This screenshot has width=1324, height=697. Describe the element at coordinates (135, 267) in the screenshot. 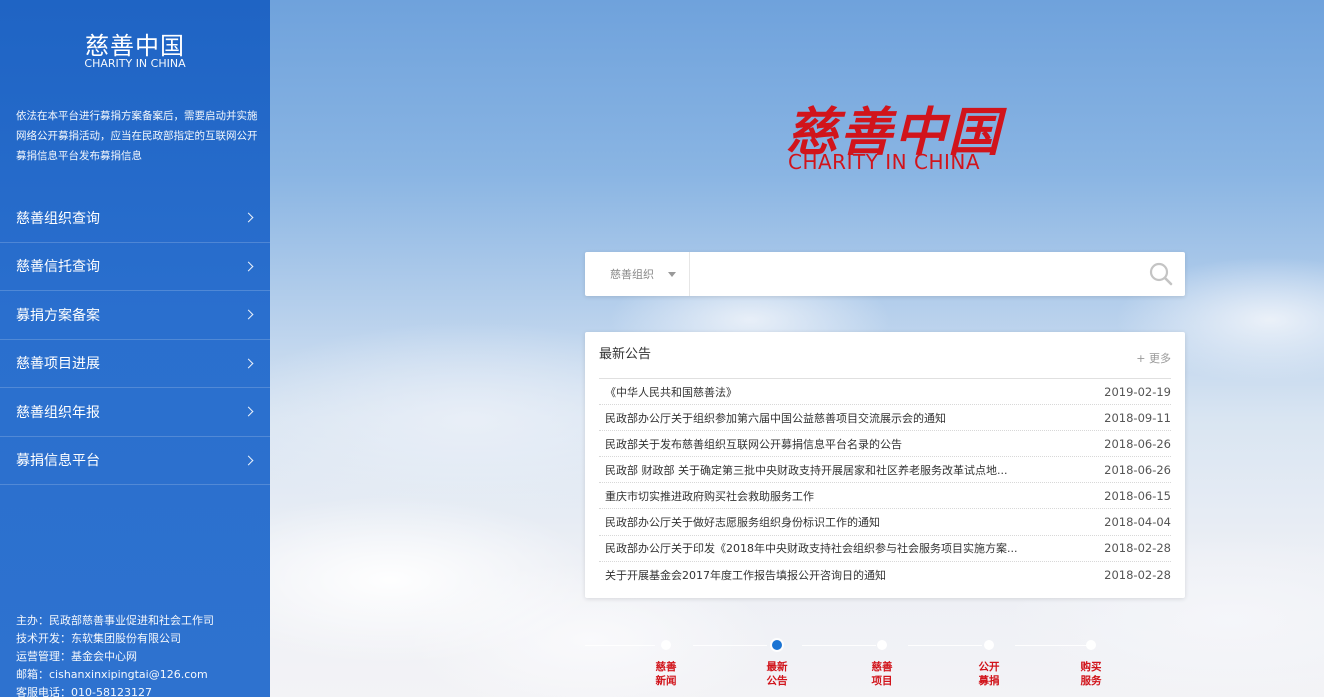

I see `sidebar-item-charity-trust-query: 慈善信托查询` at that location.